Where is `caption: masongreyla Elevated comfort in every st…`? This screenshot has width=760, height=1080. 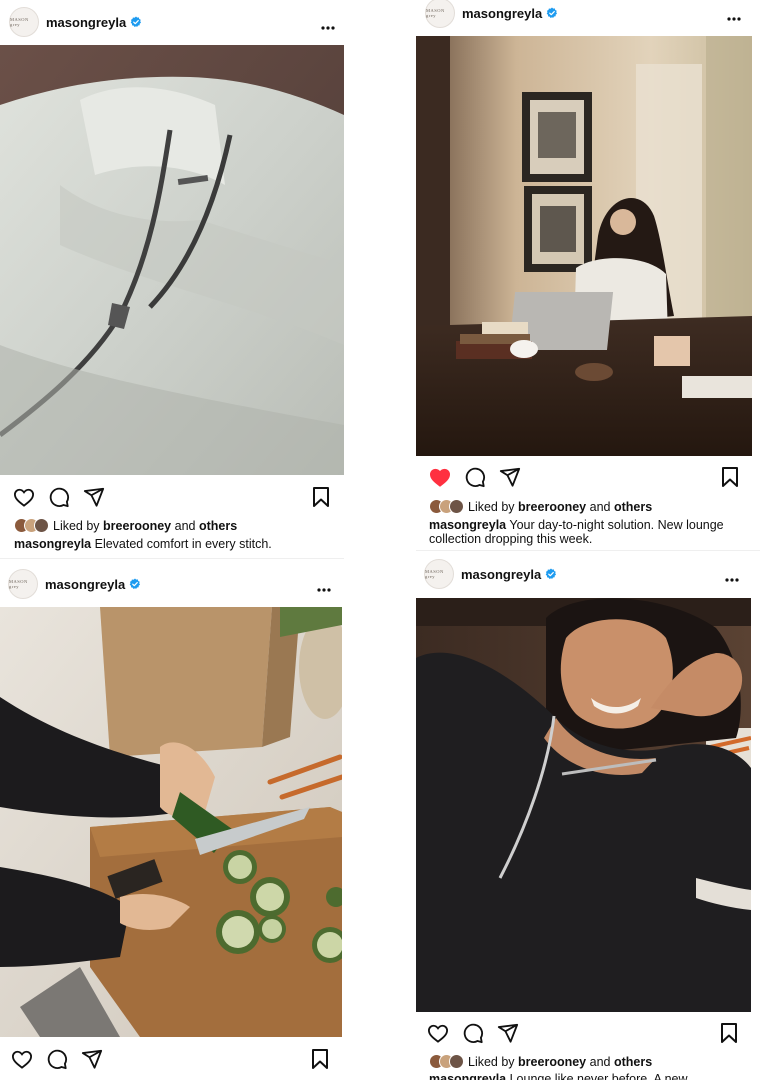
caption: masongreyla Elevated comfort in every st… is located at coordinates (176, 544).